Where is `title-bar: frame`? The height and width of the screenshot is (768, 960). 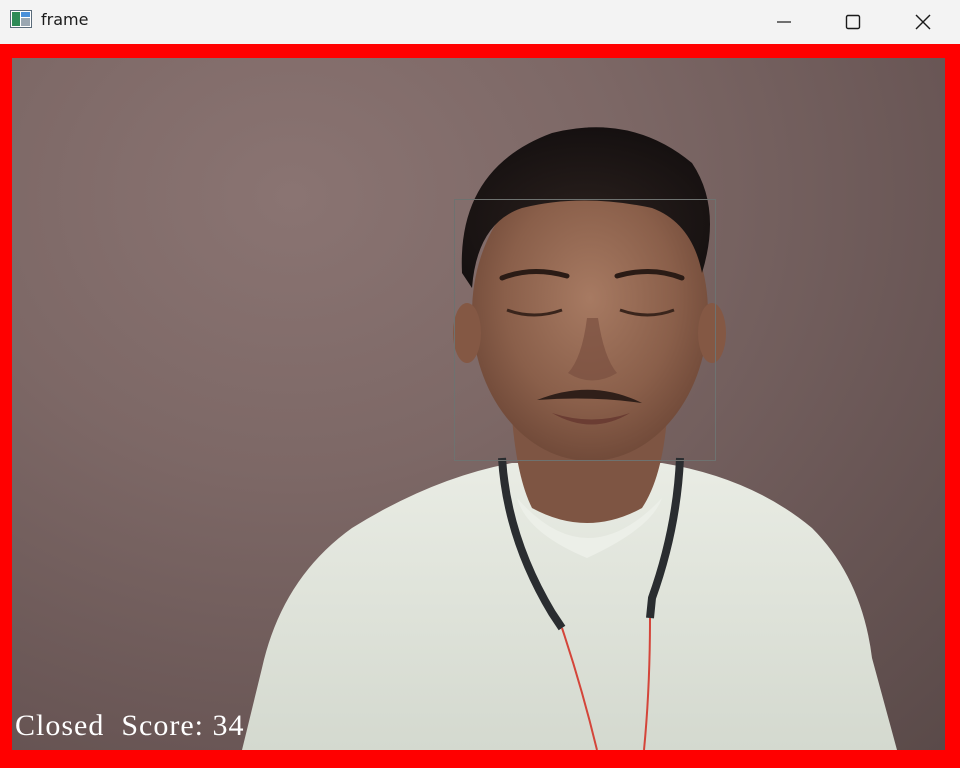 title-bar: frame is located at coordinates (480, 22).